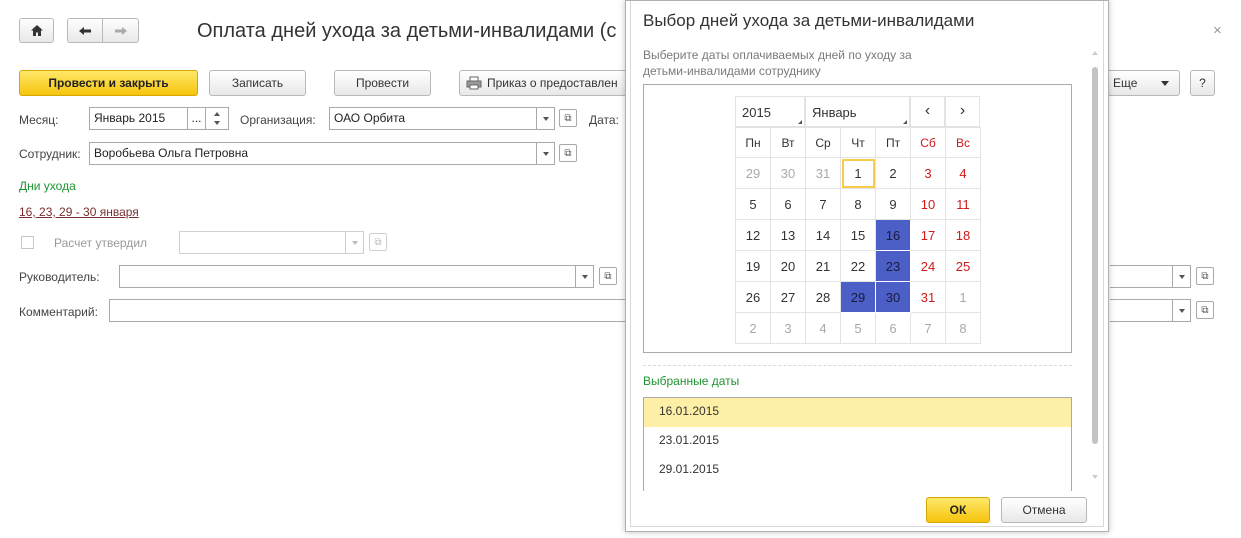 This screenshot has width=1241, height=538. I want to click on calendar-day-selected: 30, so click(893, 297).